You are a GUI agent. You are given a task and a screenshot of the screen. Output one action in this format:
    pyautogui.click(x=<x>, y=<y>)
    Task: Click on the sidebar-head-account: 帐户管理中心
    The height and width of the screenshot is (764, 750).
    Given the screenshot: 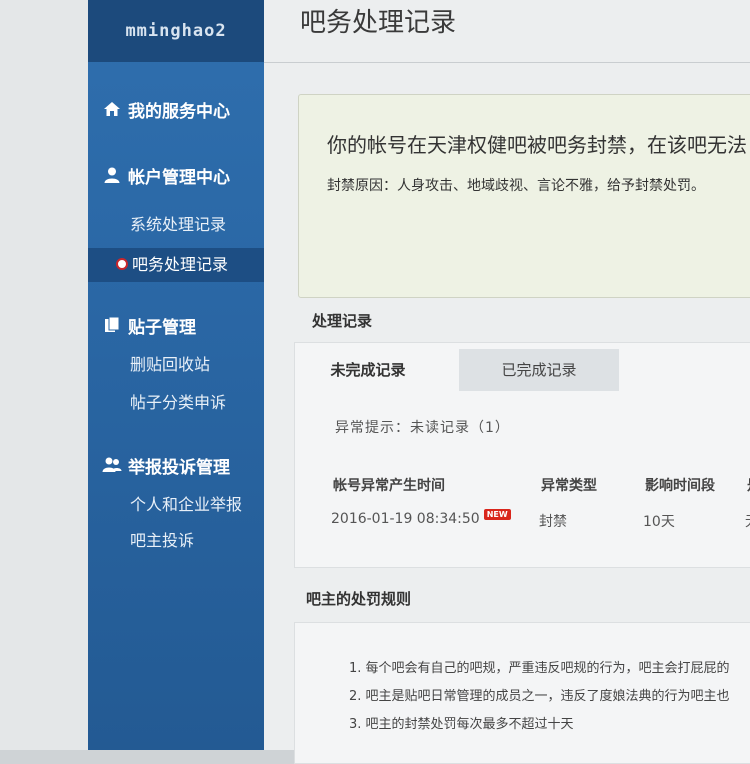 What is the action you would take?
    pyautogui.click(x=176, y=175)
    